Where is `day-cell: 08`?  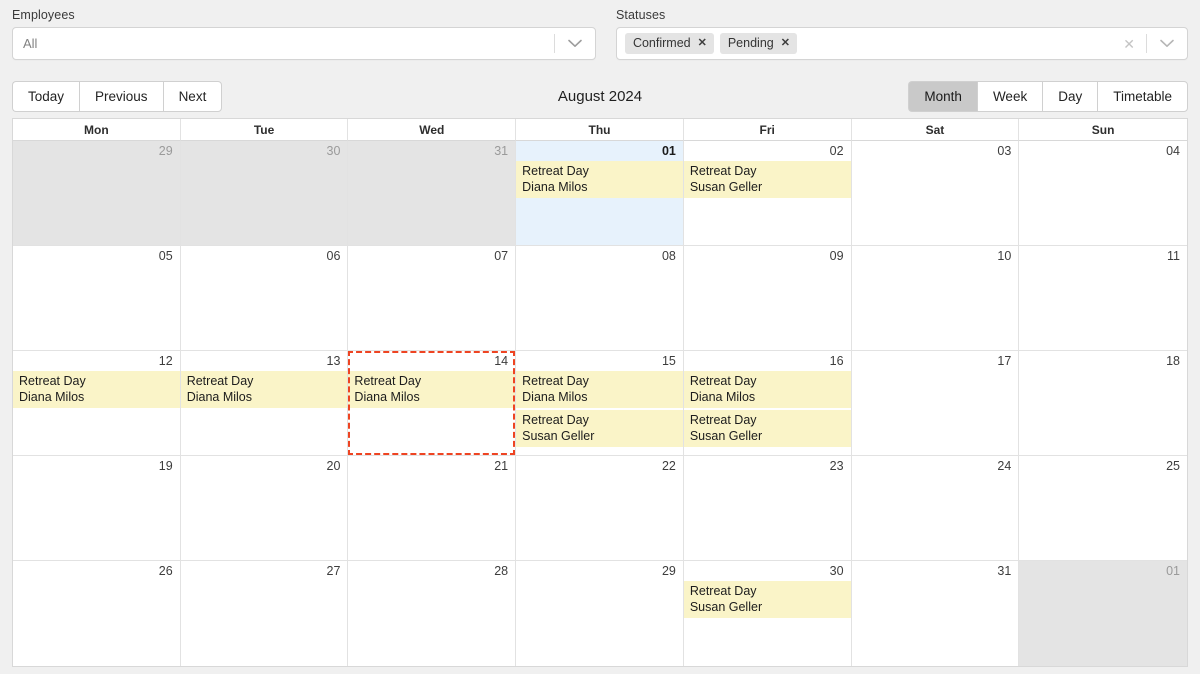 day-cell: 08 is located at coordinates (600, 298).